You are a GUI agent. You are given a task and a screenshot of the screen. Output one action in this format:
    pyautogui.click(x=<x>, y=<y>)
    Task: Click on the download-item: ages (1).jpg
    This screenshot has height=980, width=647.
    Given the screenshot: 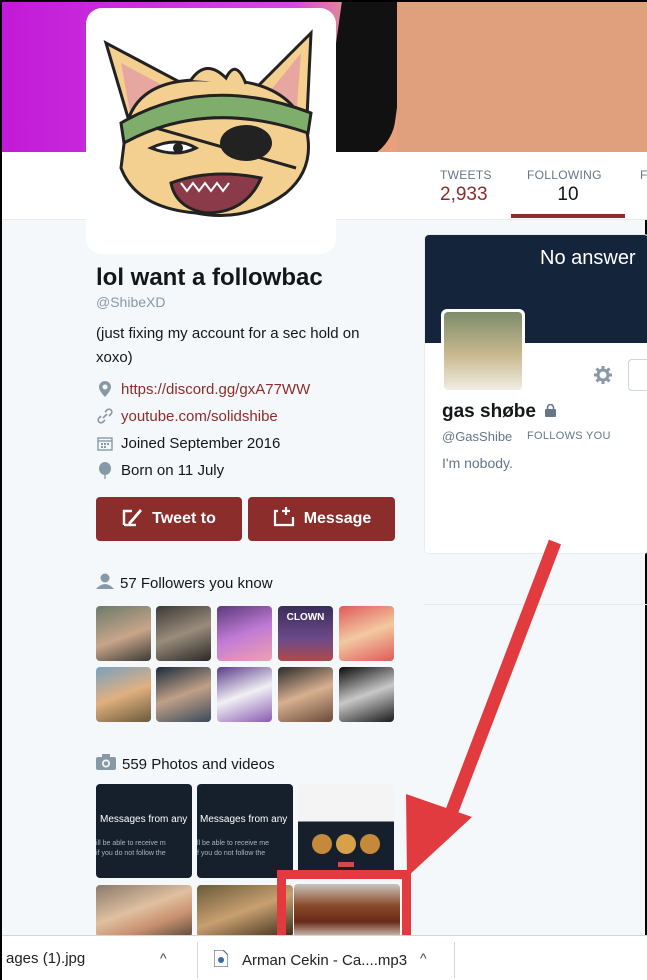 What is the action you would take?
    pyautogui.click(x=45, y=958)
    